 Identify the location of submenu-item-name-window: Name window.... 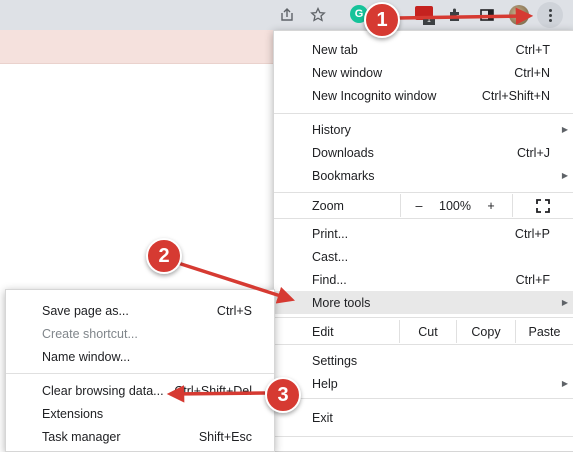
(140, 356).